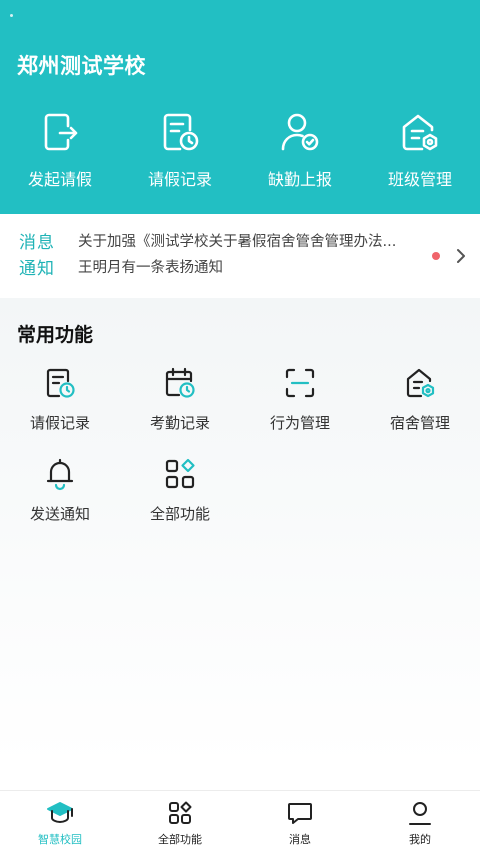  I want to click on bottom-tab-bar: 智慧校园 全部功能 消息 我的, so click(240, 821).